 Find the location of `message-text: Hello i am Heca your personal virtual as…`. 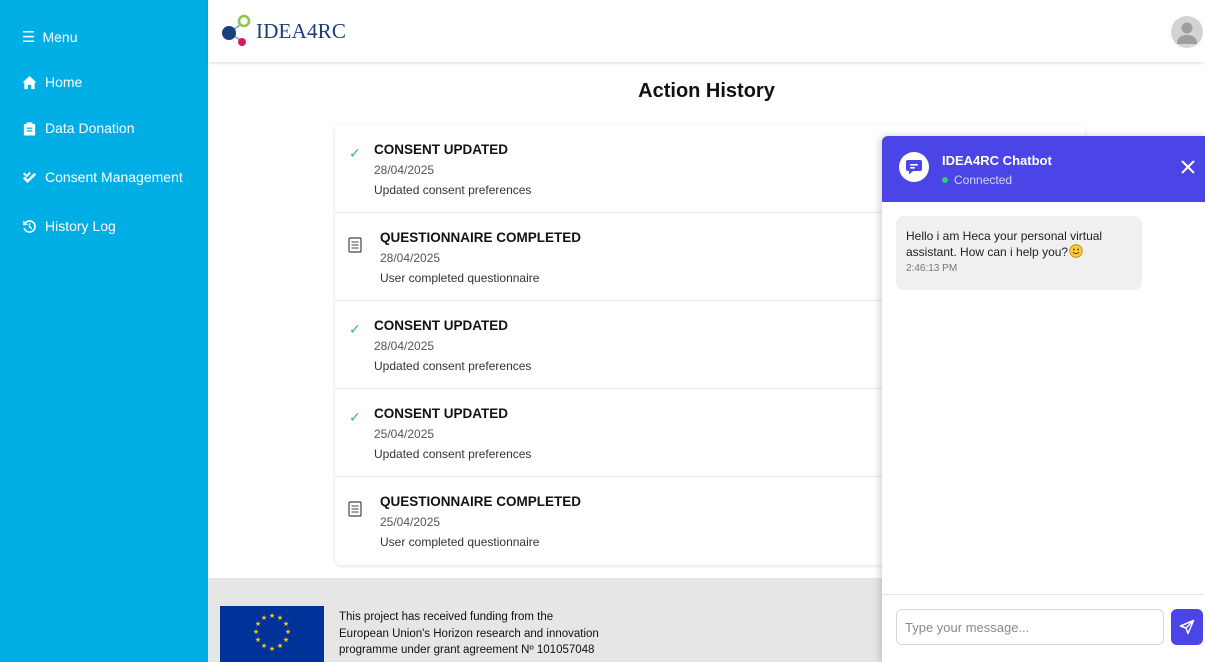

message-text: Hello i am Heca your personal virtual as… is located at coordinates (1019, 244).